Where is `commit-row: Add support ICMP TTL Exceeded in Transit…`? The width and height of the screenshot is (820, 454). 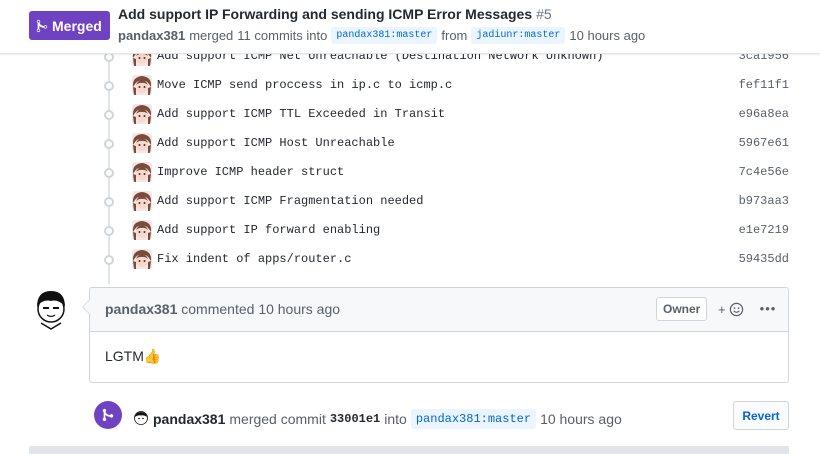 commit-row: Add support ICMP TTL Exceeded in Transit… is located at coordinates (410, 116).